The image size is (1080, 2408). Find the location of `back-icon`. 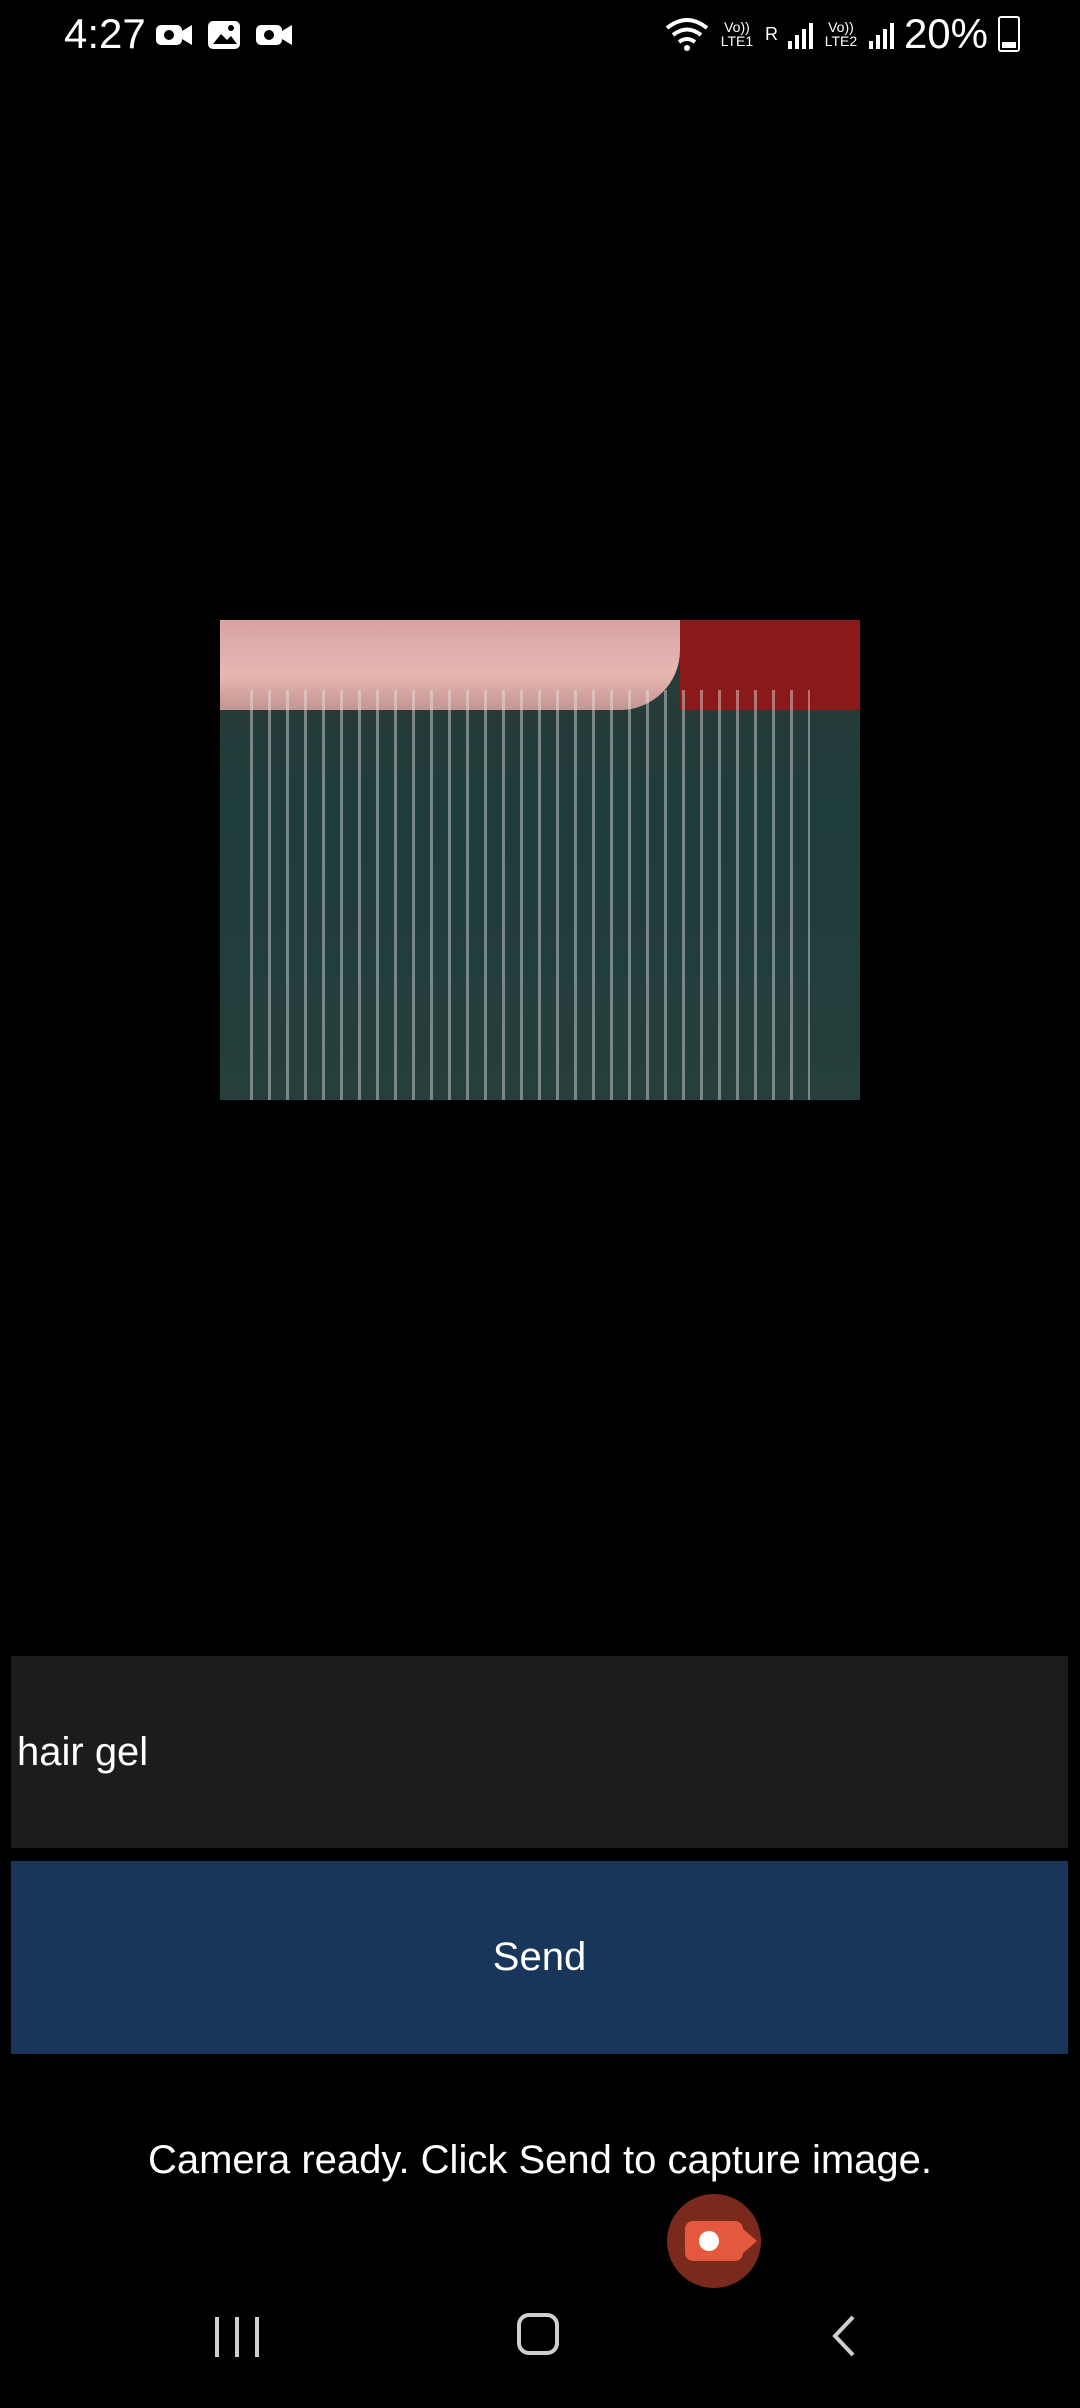

back-icon is located at coordinates (845, 2336).